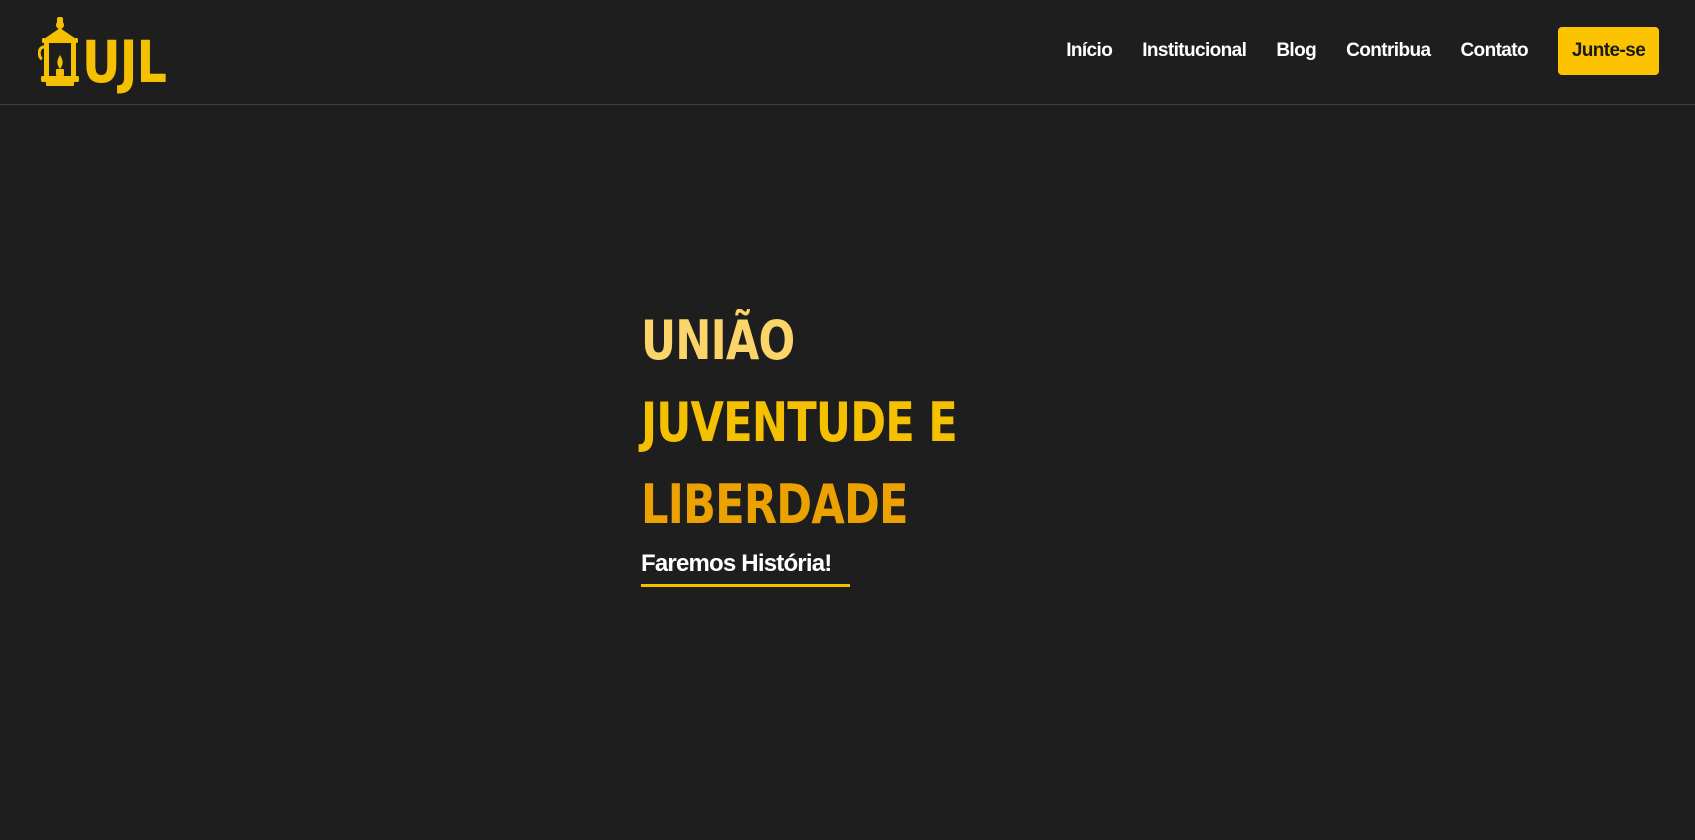 The image size is (1695, 840). I want to click on hero-title-line-1: UNIÃO, so click(718, 340).